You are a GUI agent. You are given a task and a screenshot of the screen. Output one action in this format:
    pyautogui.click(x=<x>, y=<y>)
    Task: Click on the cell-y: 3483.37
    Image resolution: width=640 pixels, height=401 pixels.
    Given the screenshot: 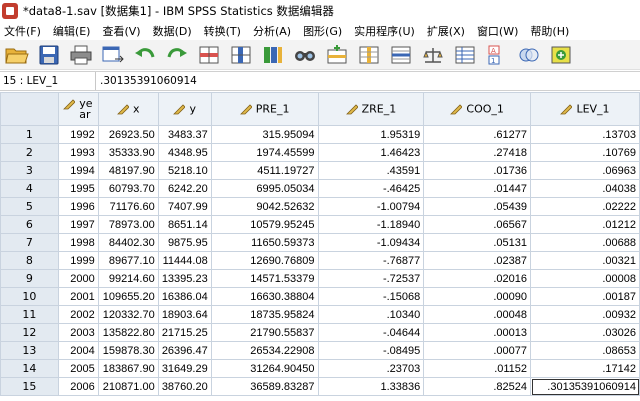 What is the action you would take?
    pyautogui.click(x=184, y=134)
    